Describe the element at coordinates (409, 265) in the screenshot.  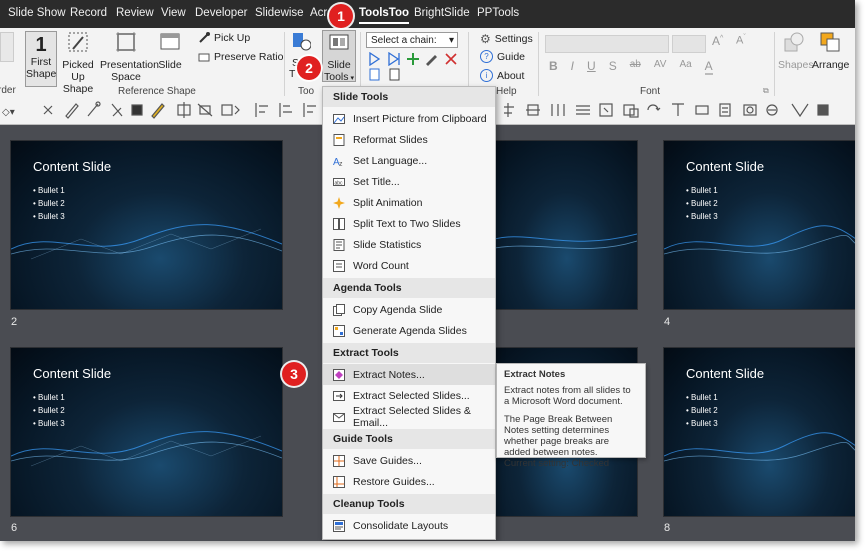
I see `menu-item-word-count: Word Count` at that location.